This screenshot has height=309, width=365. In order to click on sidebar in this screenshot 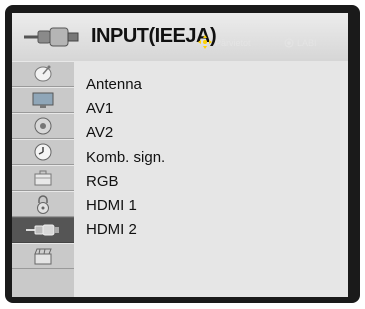, I will do `click(43, 179)`.